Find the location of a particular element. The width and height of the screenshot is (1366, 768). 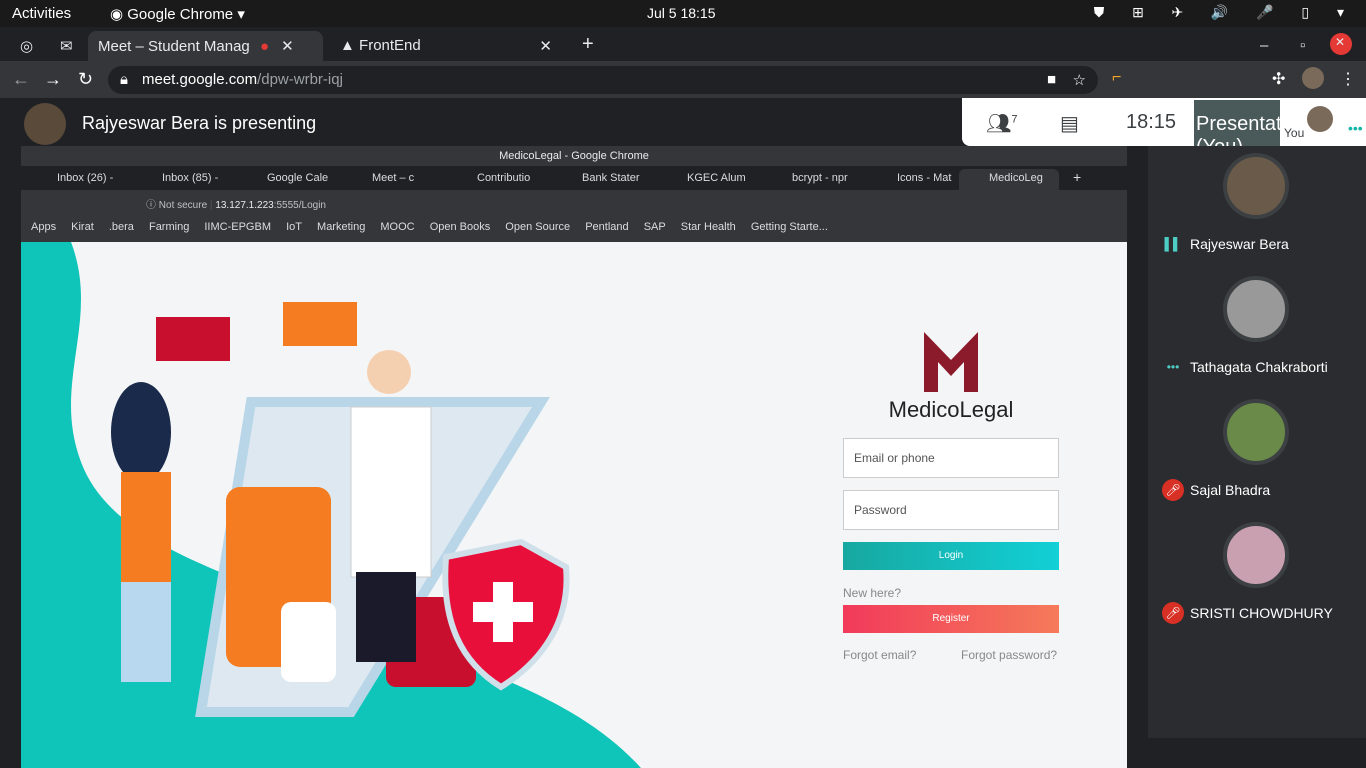

inner-tab: Contributio is located at coordinates (499, 179).